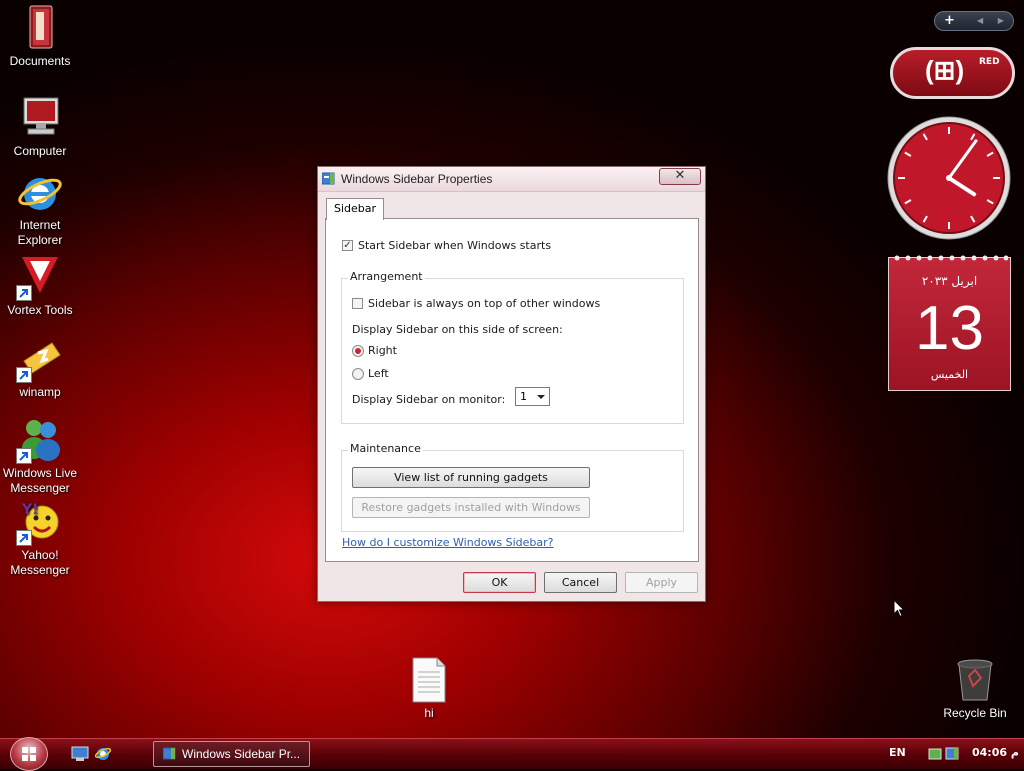  What do you see at coordinates (499, 582) in the screenshot?
I see `ok-button: OK` at bounding box center [499, 582].